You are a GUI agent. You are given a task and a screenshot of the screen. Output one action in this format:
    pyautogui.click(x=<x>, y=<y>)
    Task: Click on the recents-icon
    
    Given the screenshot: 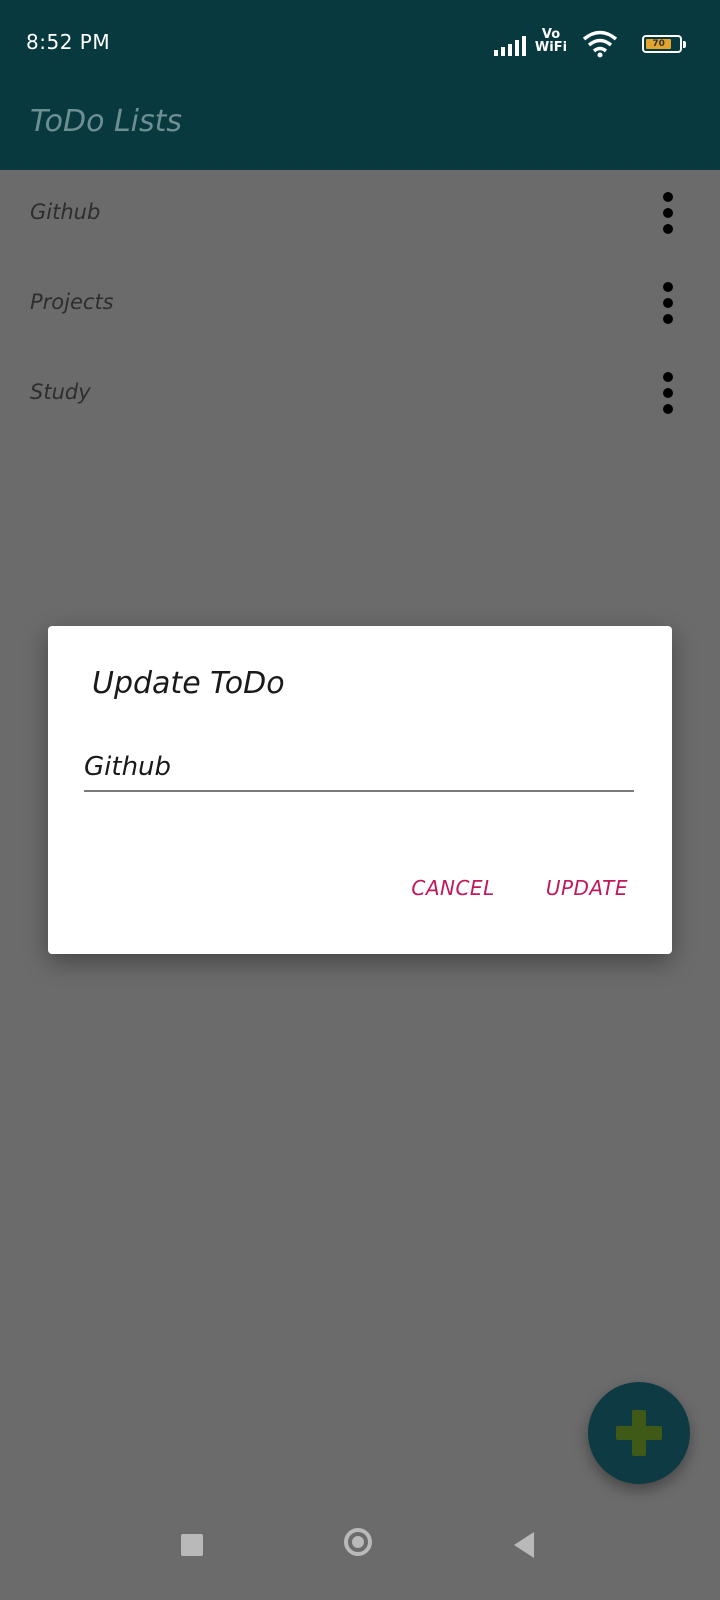 What is the action you would take?
    pyautogui.click(x=192, y=1545)
    